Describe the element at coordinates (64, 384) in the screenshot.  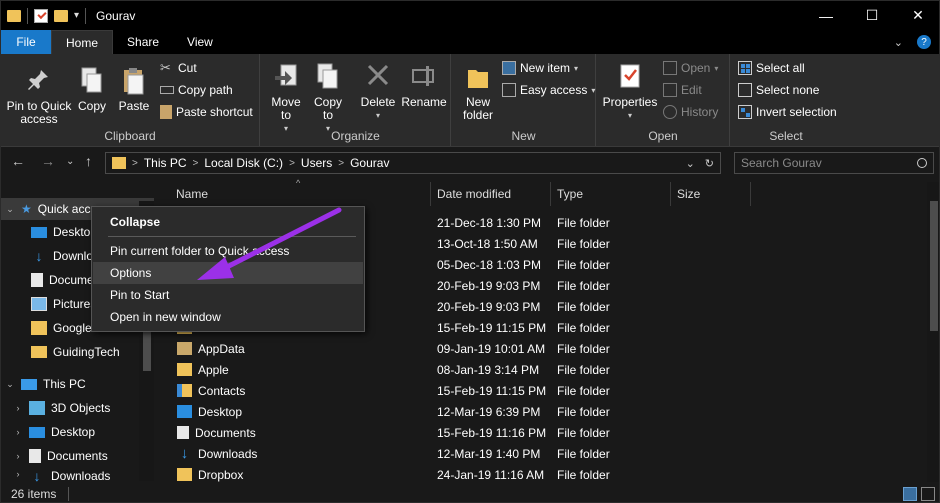
I see `nav-label: This PC` at that location.